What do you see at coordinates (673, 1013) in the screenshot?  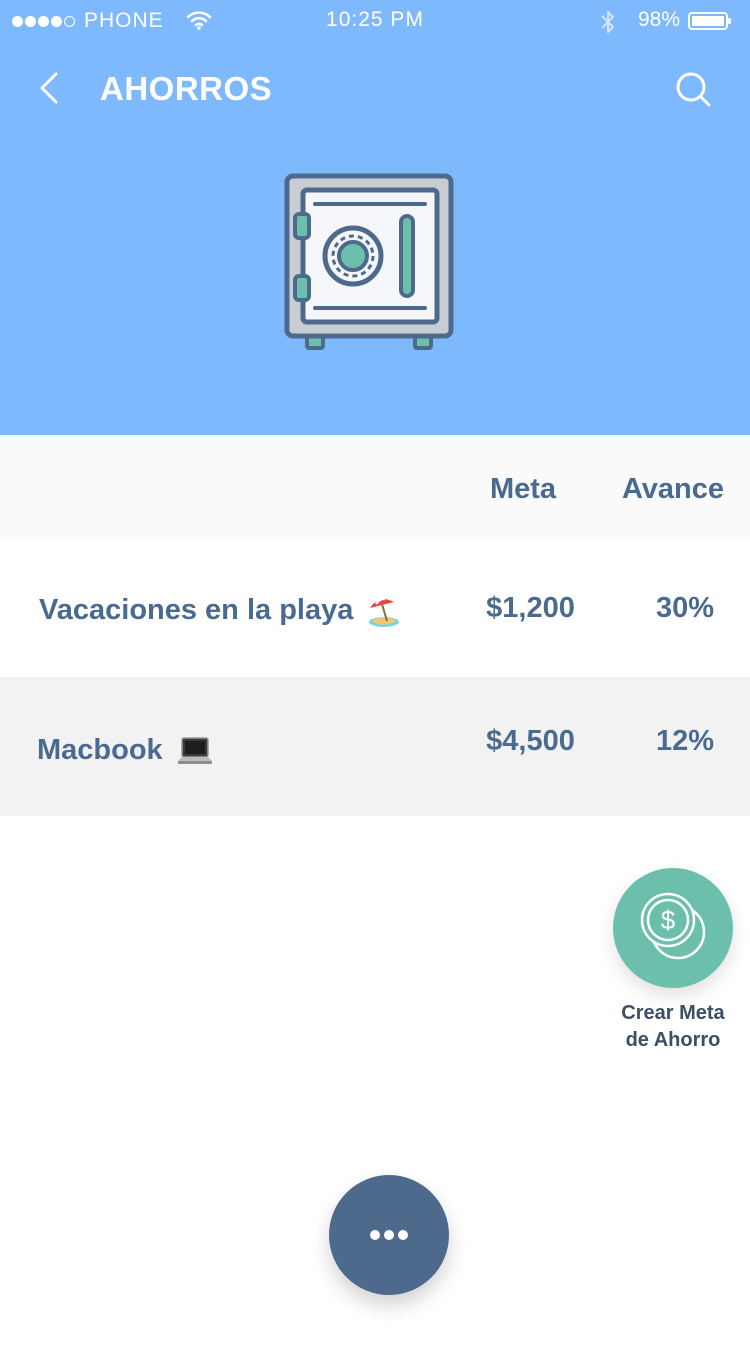 I see `create-goal-label-line1: Crear Meta` at bounding box center [673, 1013].